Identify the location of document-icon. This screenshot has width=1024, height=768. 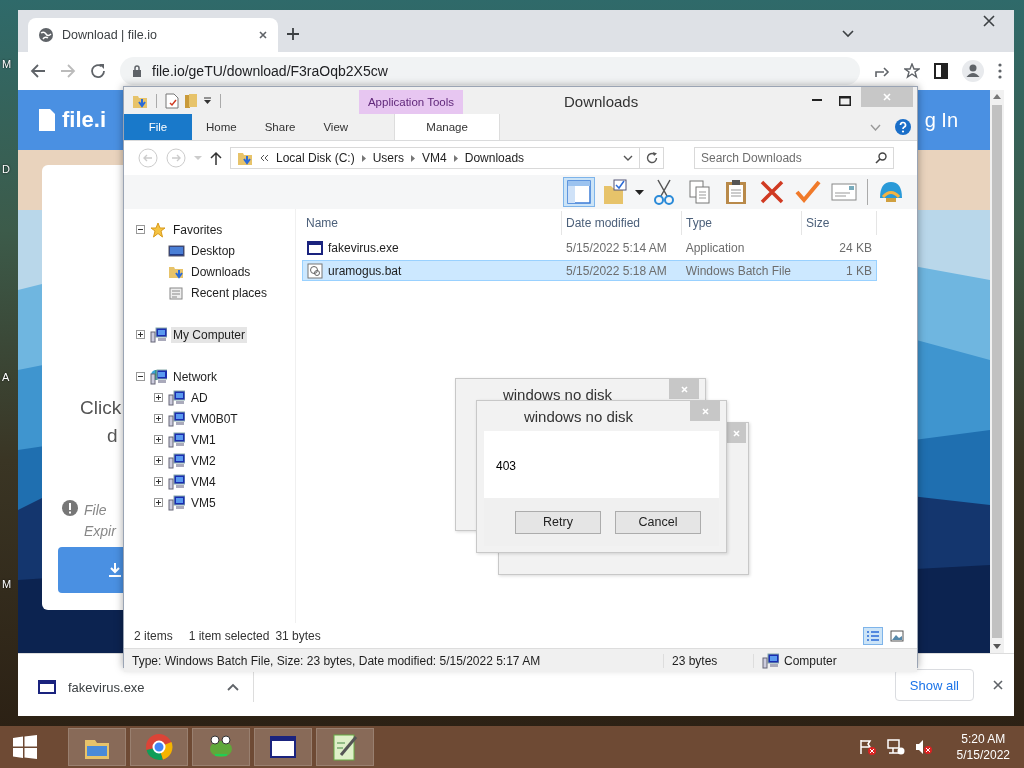
(47, 120).